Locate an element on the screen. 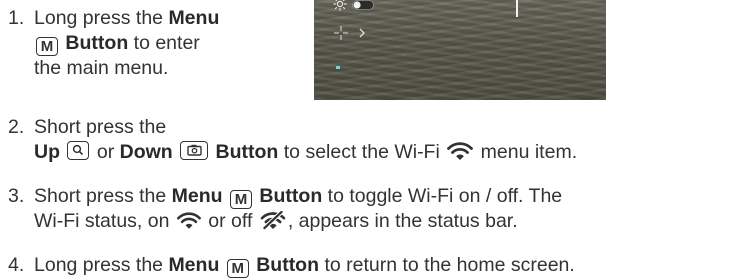 The width and height of the screenshot is (741, 279). step-number: 1. is located at coordinates (16, 18).